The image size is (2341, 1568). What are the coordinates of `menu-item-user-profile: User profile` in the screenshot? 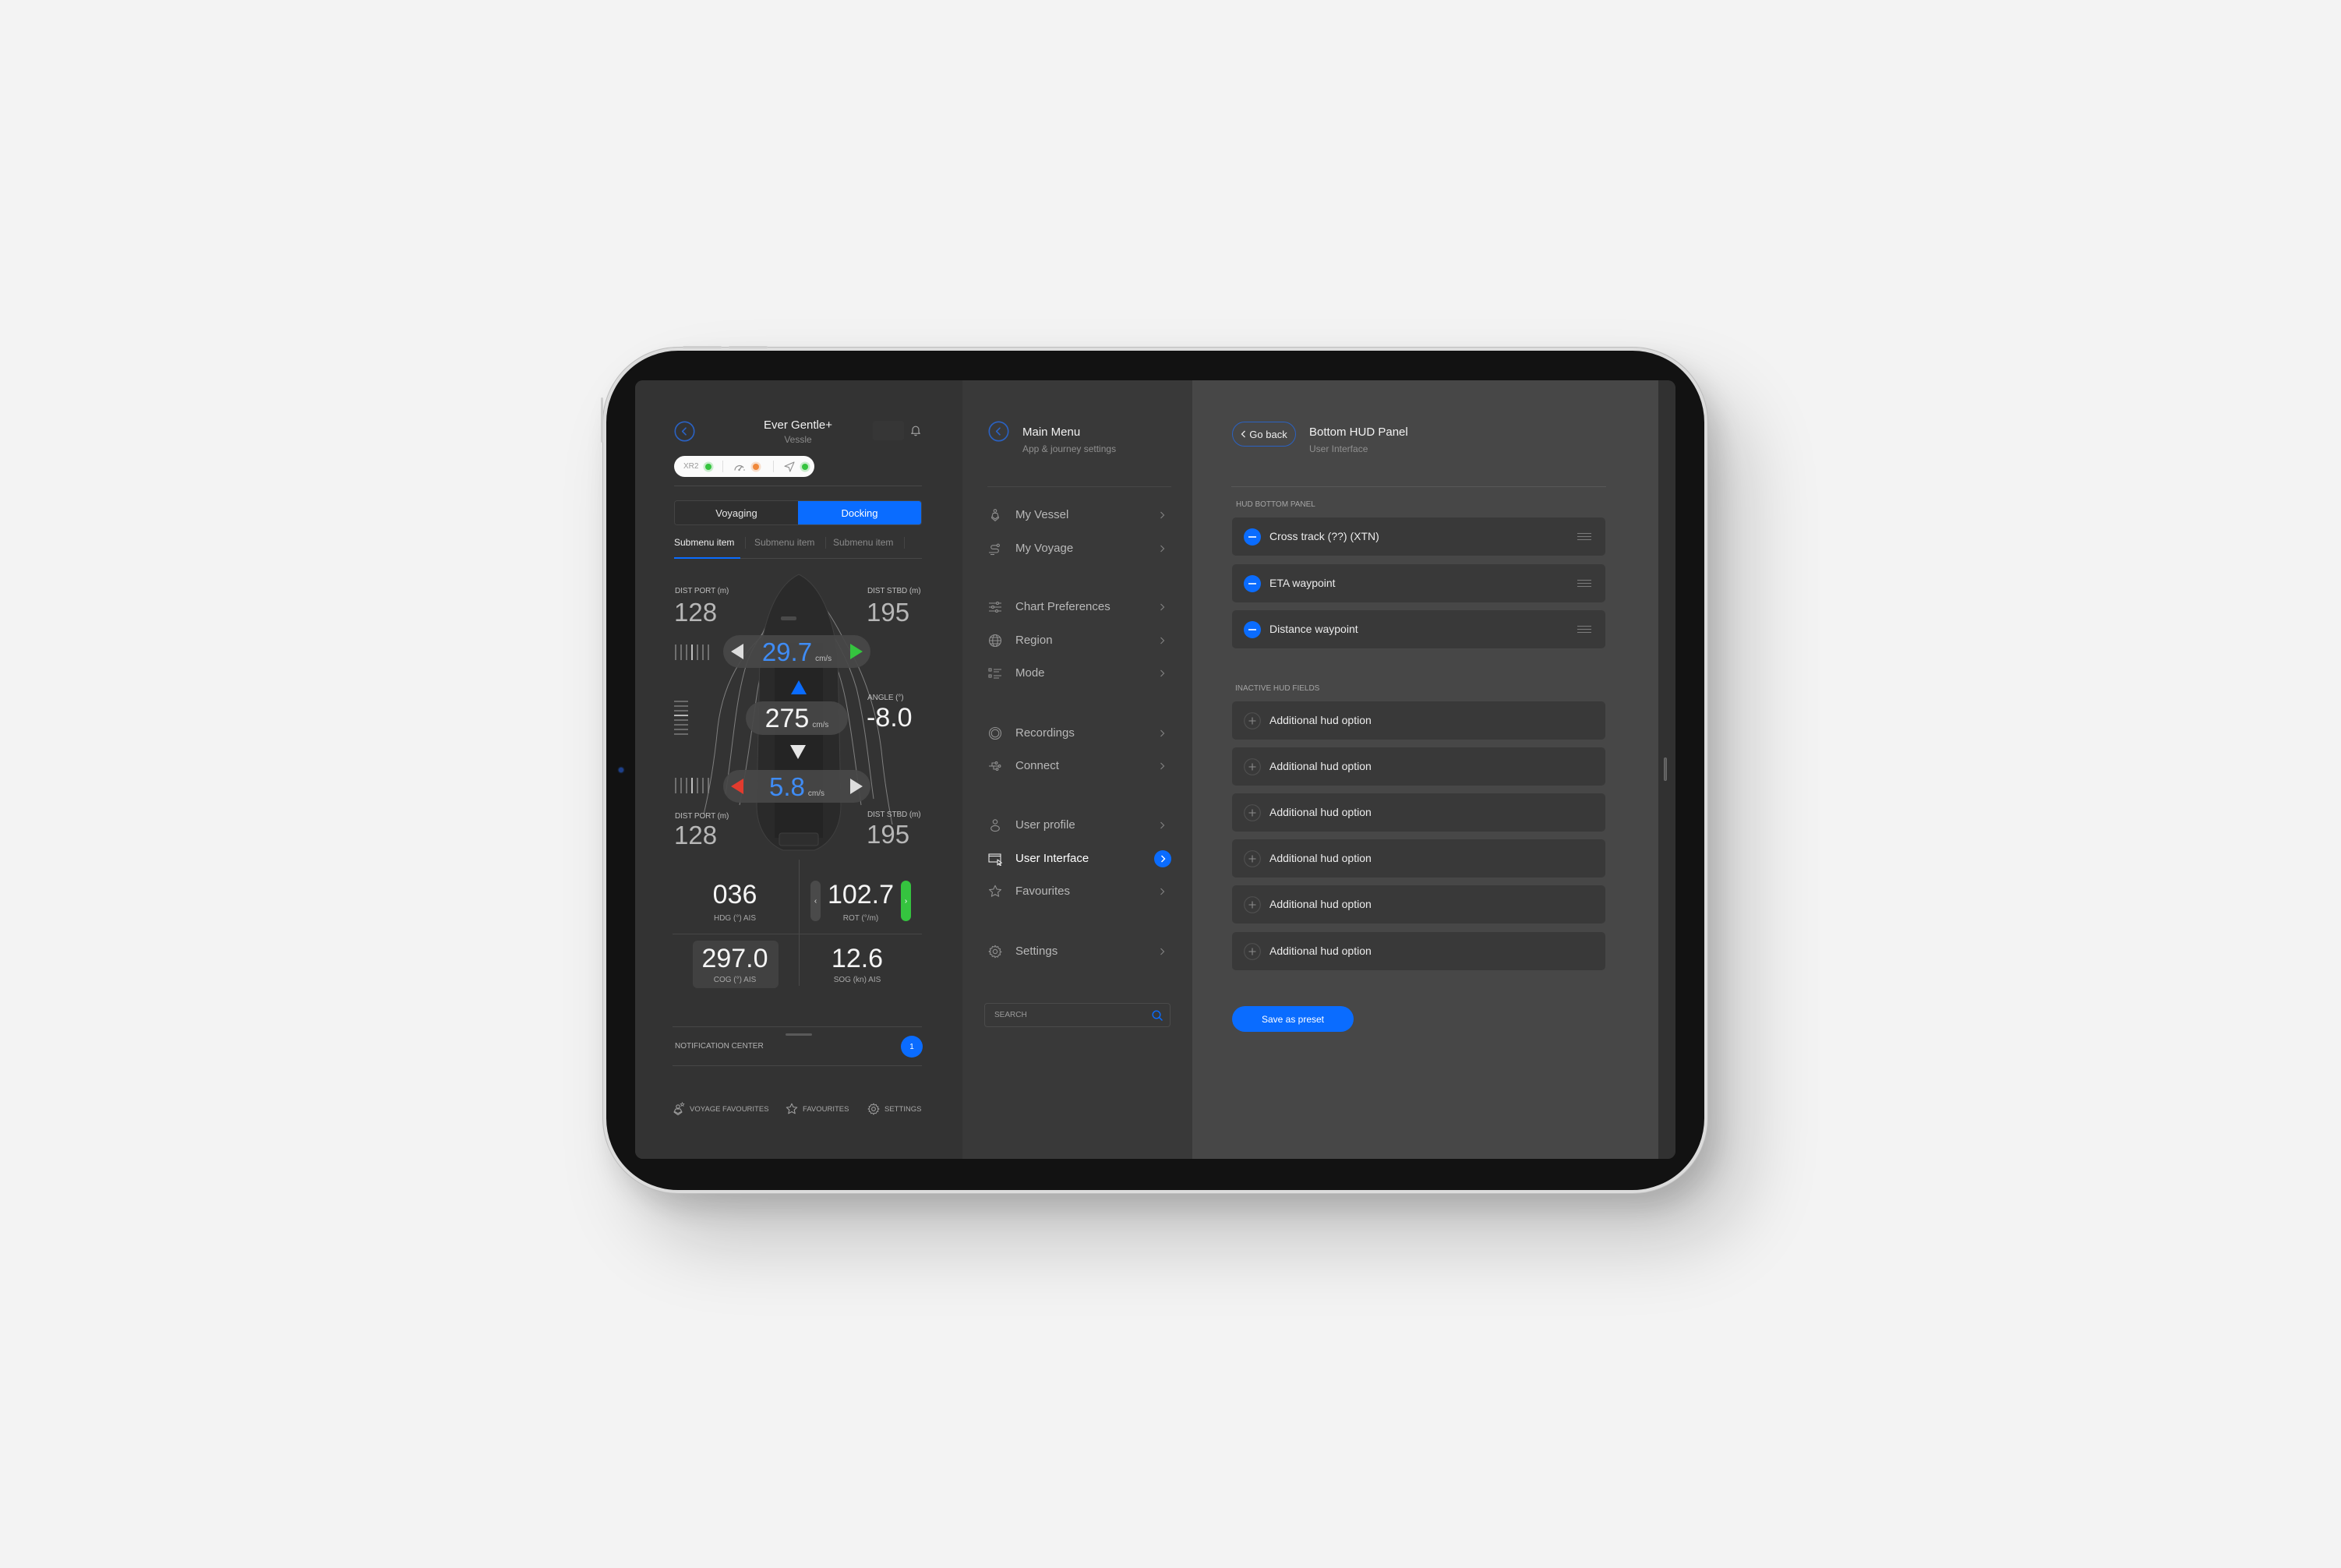 It's located at (1077, 825).